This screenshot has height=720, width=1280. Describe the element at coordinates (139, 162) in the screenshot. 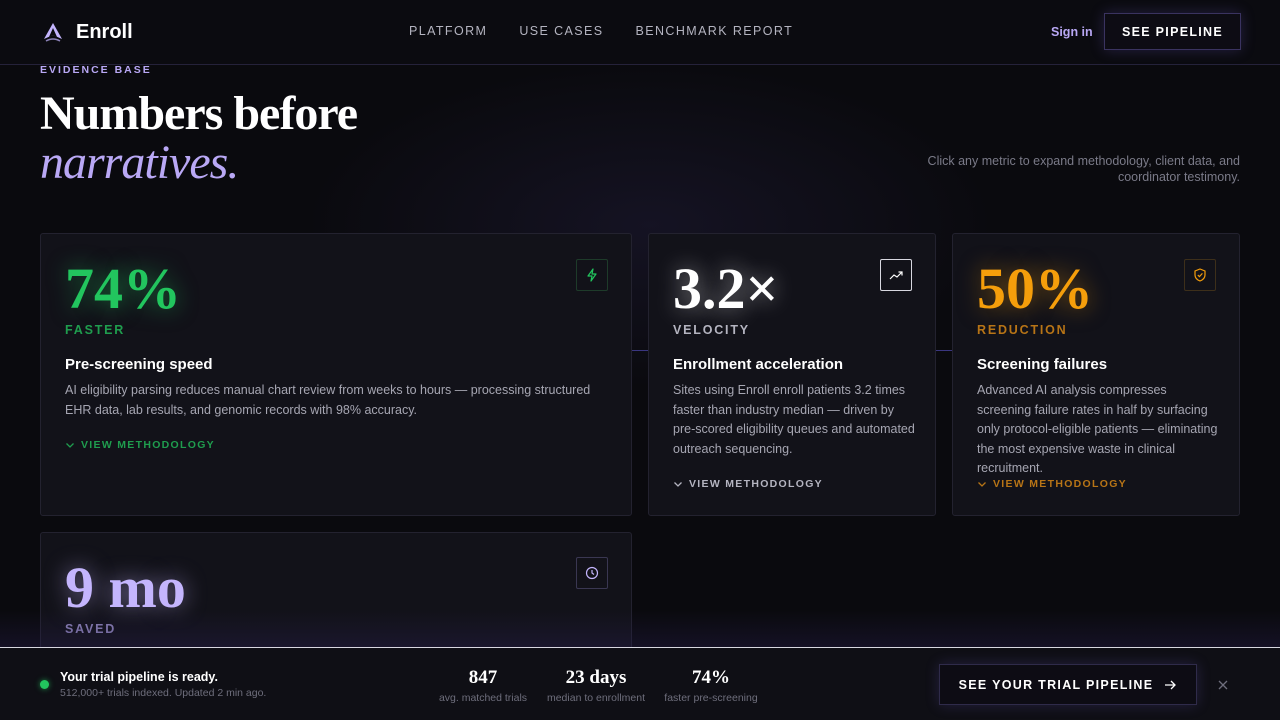

I see `page-title-line-2: narratives.` at that location.